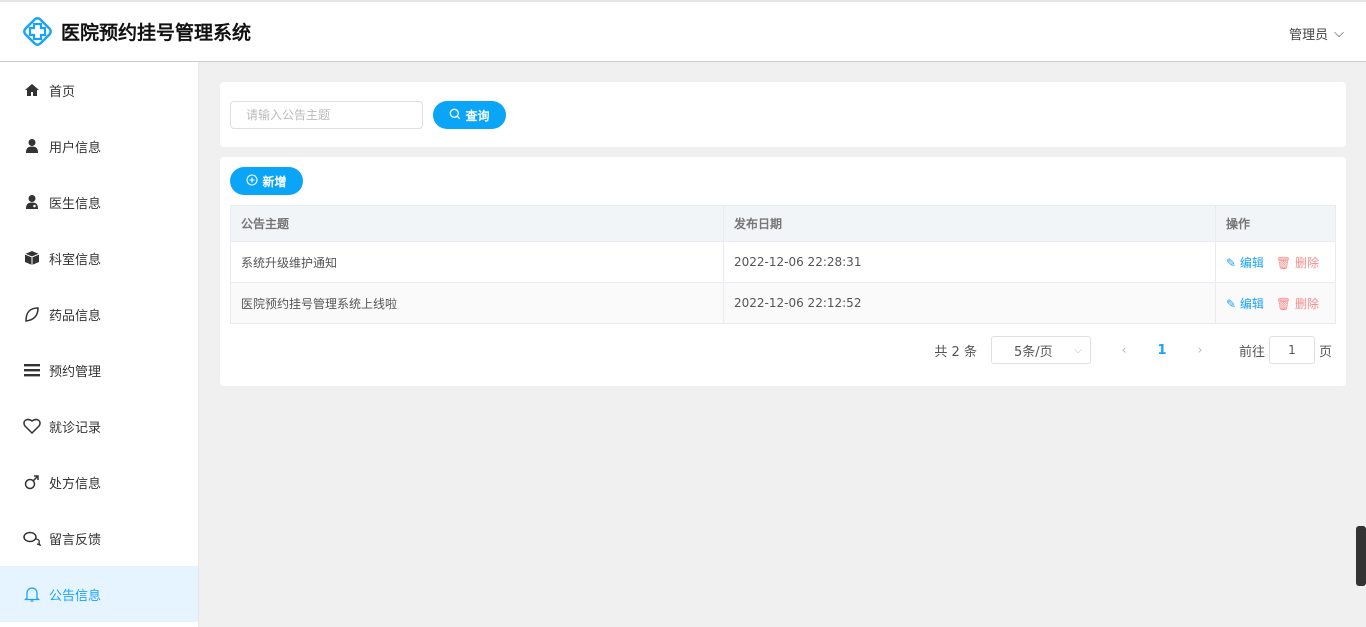 This screenshot has height=627, width=1366. I want to click on list-icon, so click(32, 370).